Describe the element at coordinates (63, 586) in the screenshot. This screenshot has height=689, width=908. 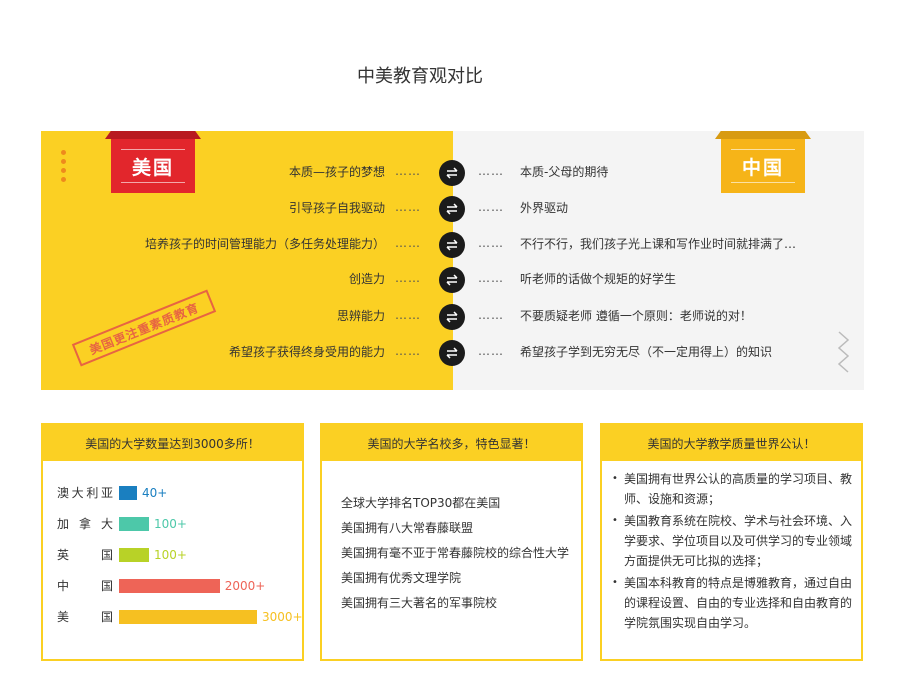
I see `bar-label-char: 中` at that location.